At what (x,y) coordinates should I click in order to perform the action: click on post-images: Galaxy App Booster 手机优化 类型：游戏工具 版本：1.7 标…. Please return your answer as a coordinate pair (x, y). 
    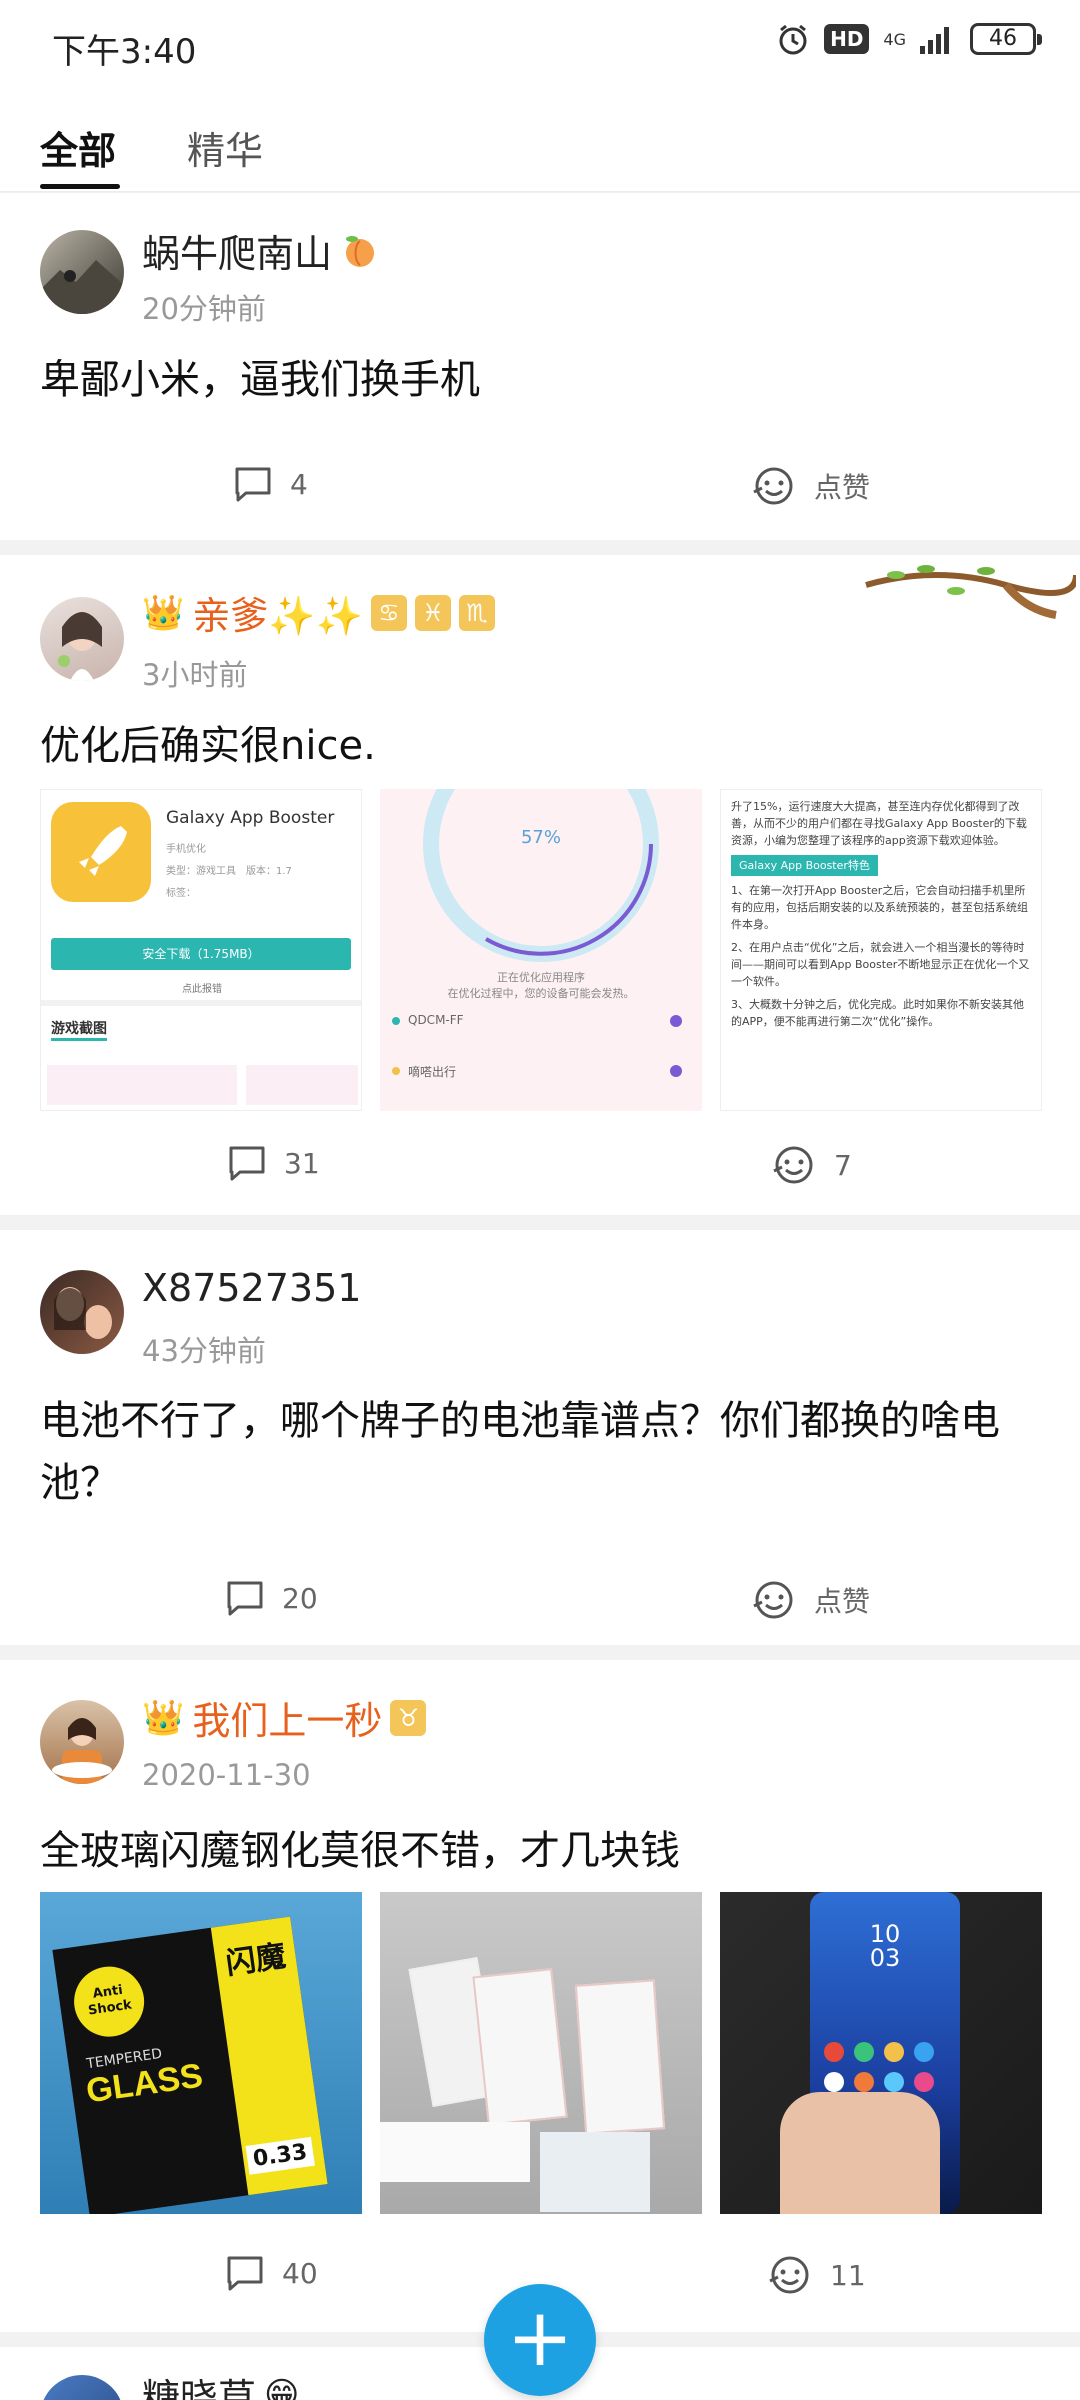
    Looking at the image, I should click on (541, 950).